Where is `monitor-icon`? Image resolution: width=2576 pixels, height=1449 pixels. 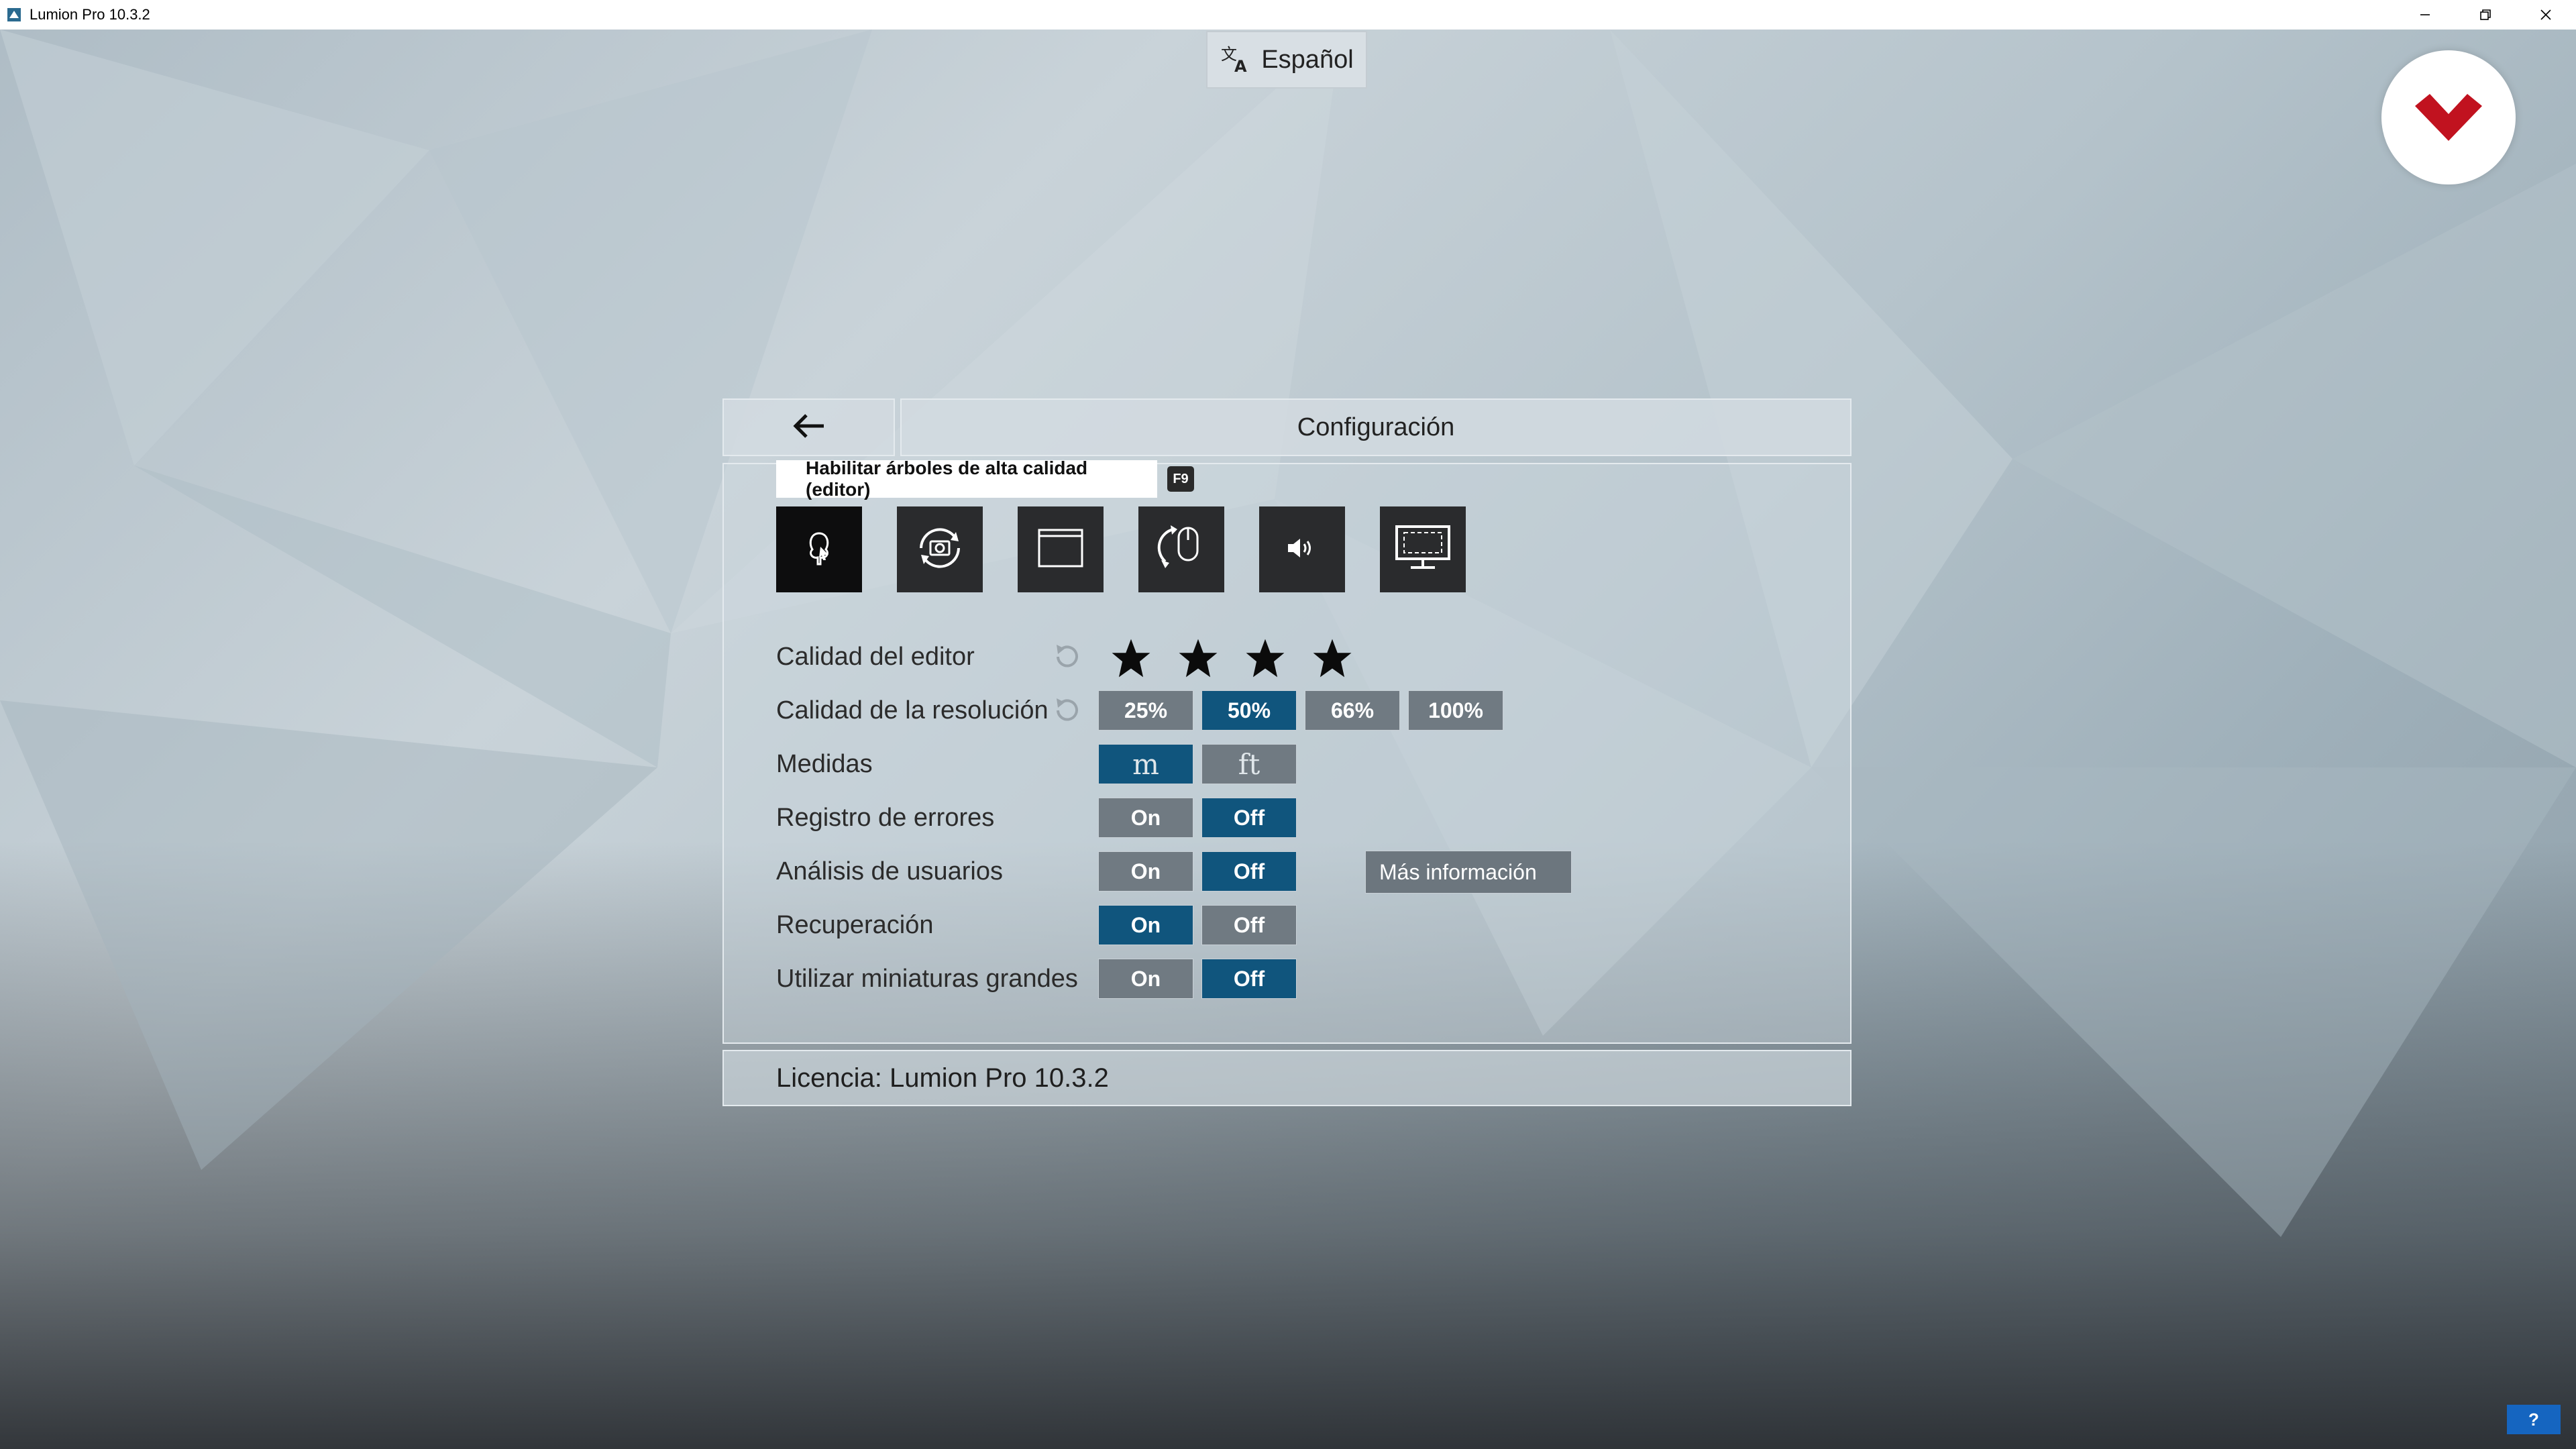
monitor-icon is located at coordinates (1423, 550).